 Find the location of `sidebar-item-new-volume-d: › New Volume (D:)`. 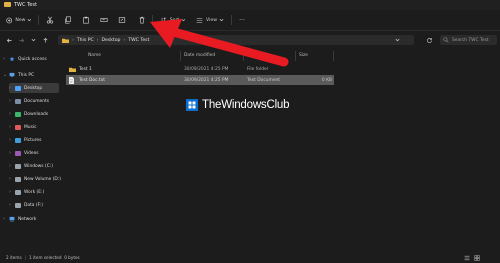

sidebar-item-new-volume-d: › New Volume (D:) is located at coordinates (35, 179).